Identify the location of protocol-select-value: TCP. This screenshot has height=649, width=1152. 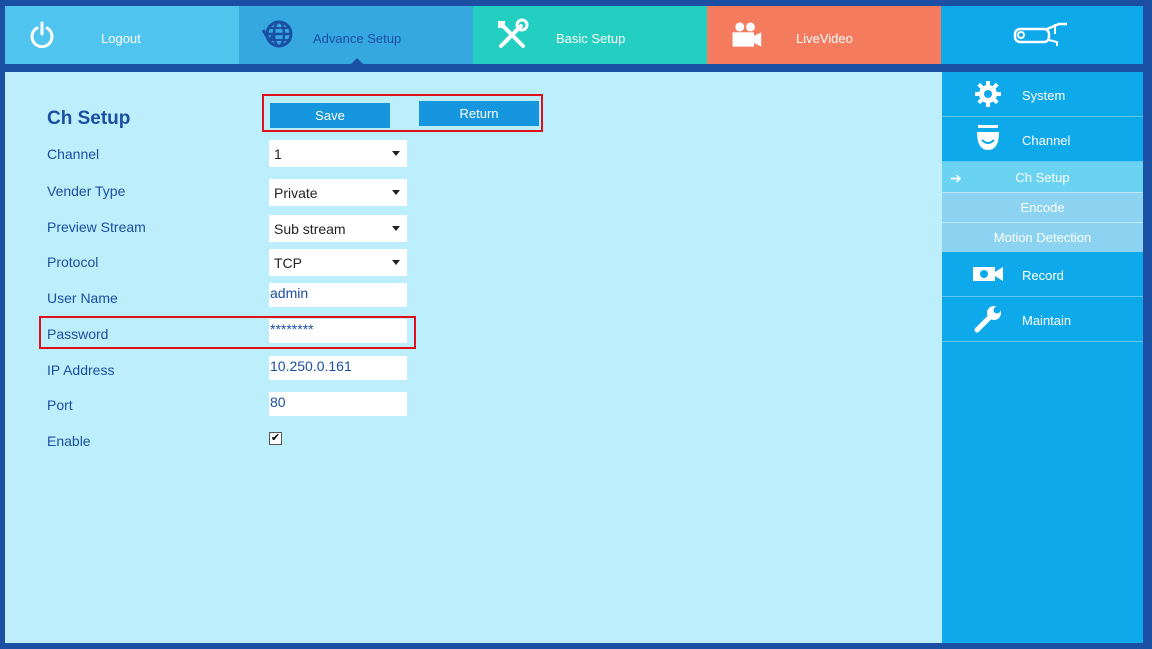
(288, 262).